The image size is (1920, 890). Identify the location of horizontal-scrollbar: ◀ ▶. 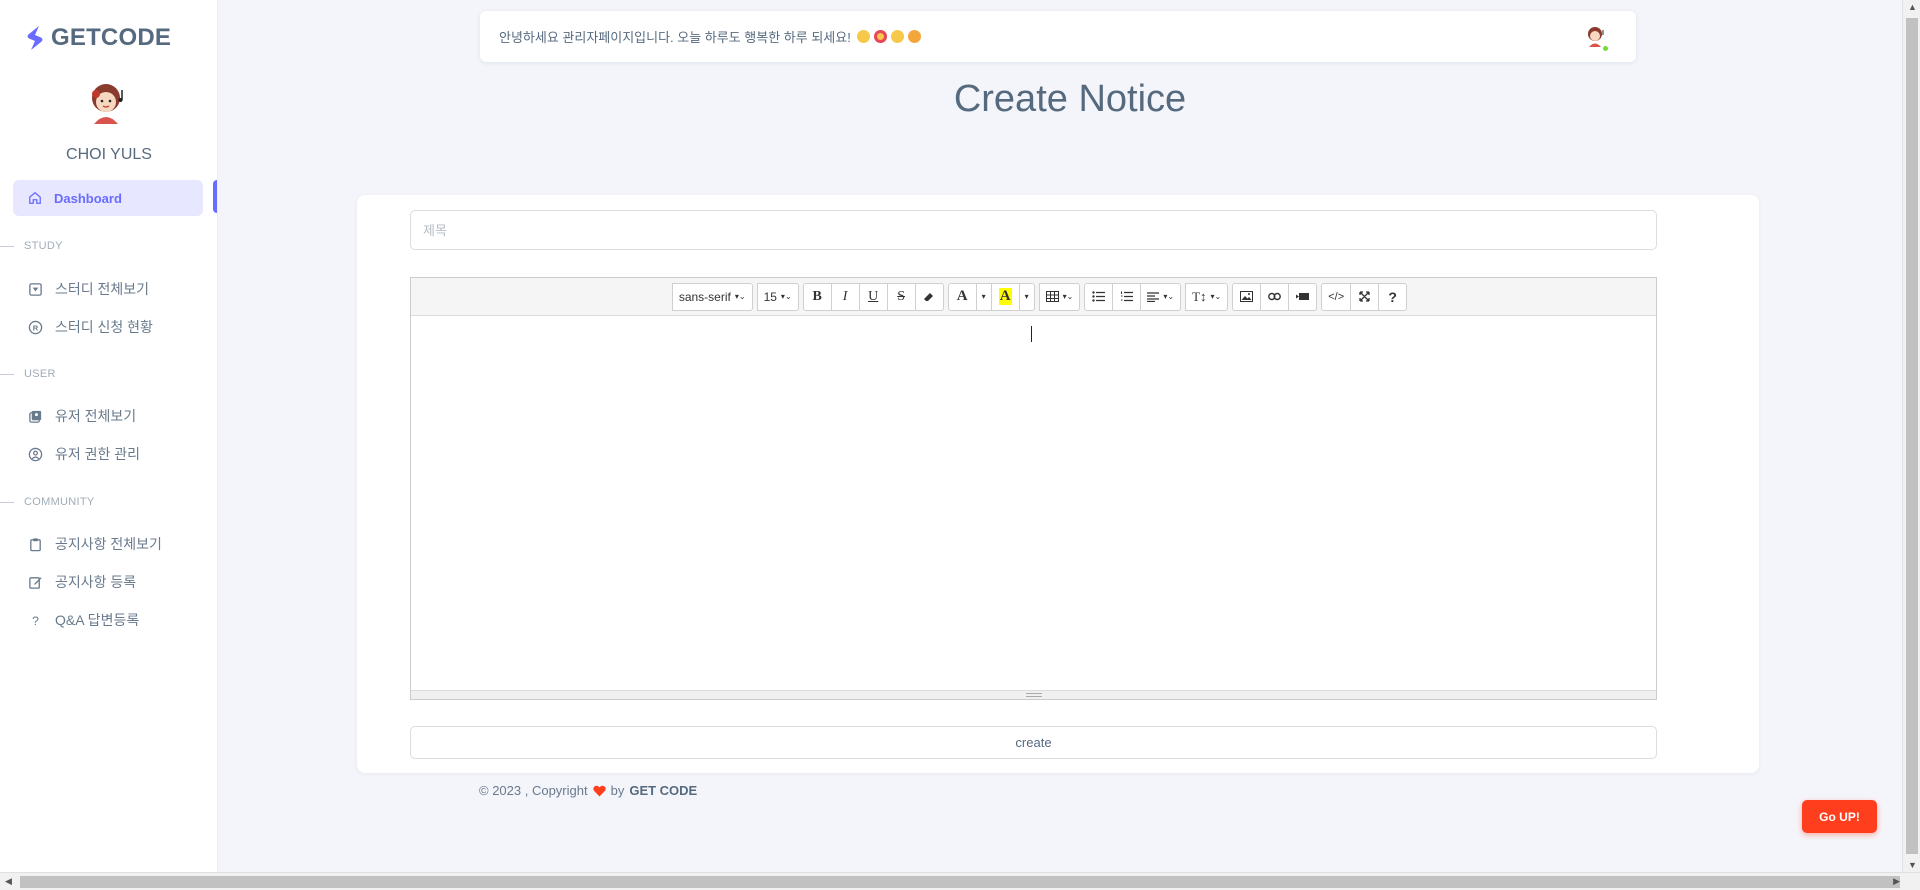
(960, 881).